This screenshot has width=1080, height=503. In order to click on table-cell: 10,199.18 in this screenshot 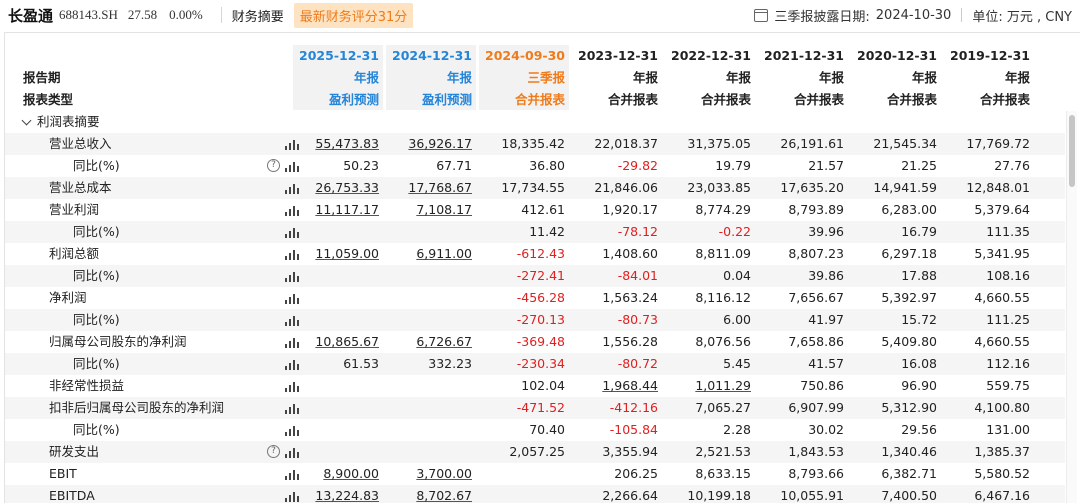, I will do `click(719, 495)`.